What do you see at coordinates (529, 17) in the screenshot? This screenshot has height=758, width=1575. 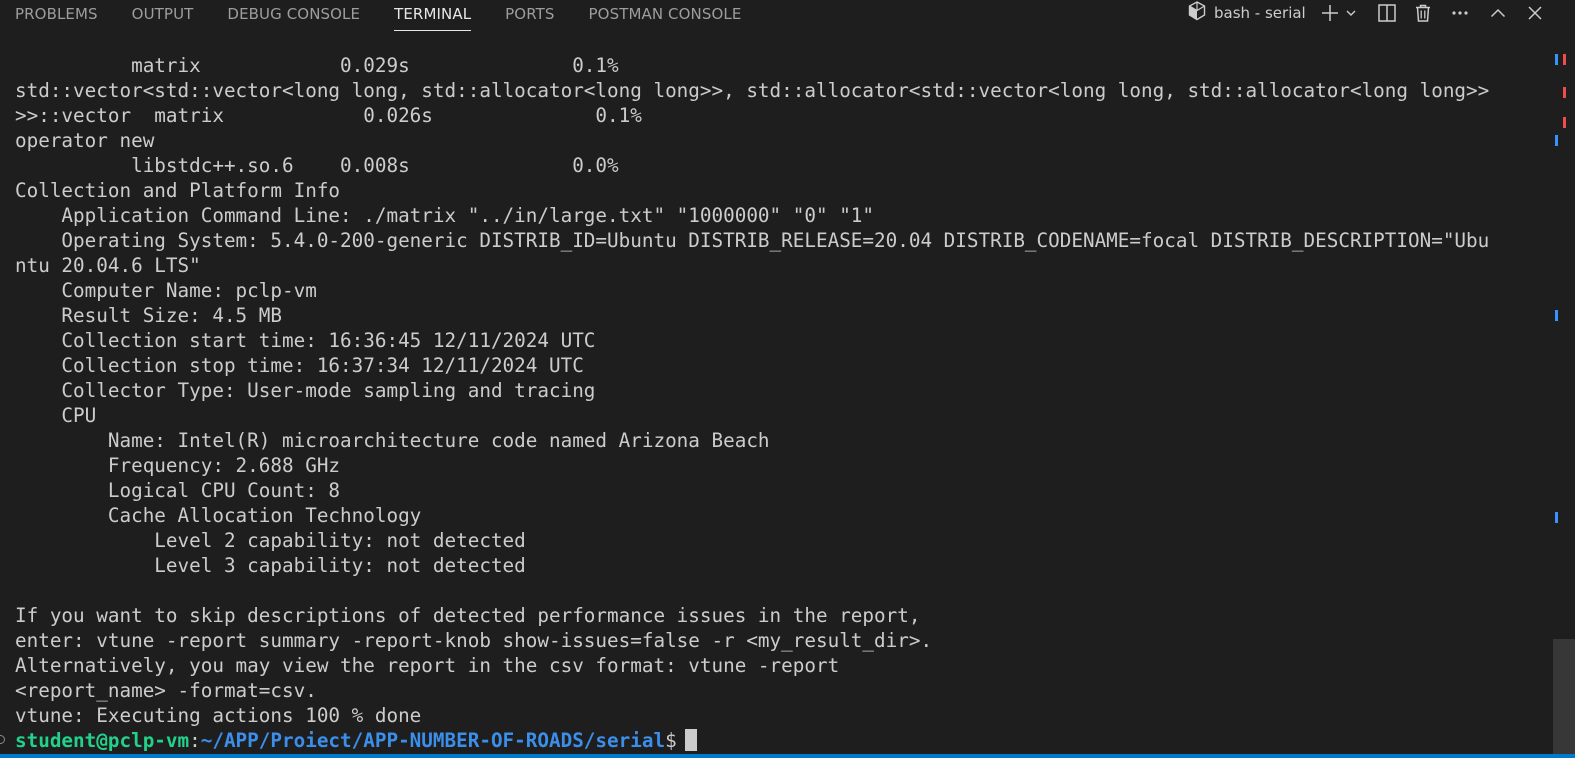 I see `tab-ports: PORTS` at bounding box center [529, 17].